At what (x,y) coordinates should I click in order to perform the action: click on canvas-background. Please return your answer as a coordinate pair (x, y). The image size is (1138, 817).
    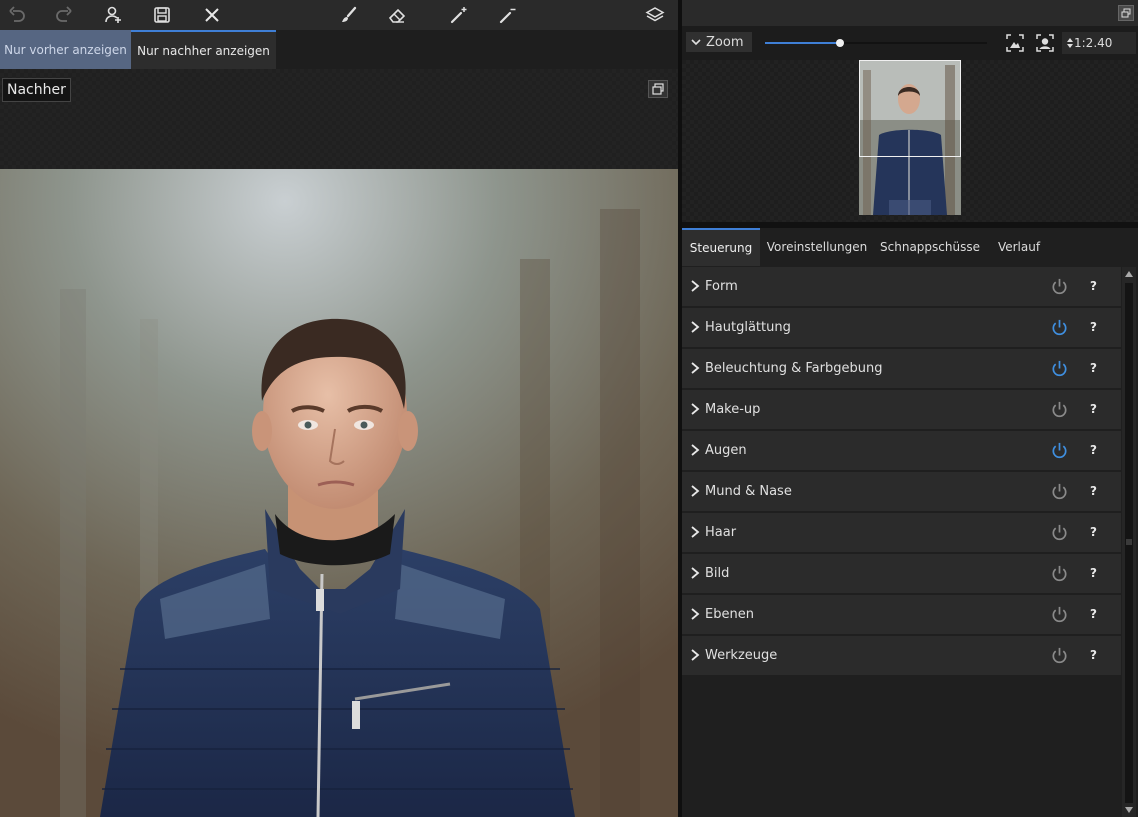
    Looking at the image, I should click on (339, 119).